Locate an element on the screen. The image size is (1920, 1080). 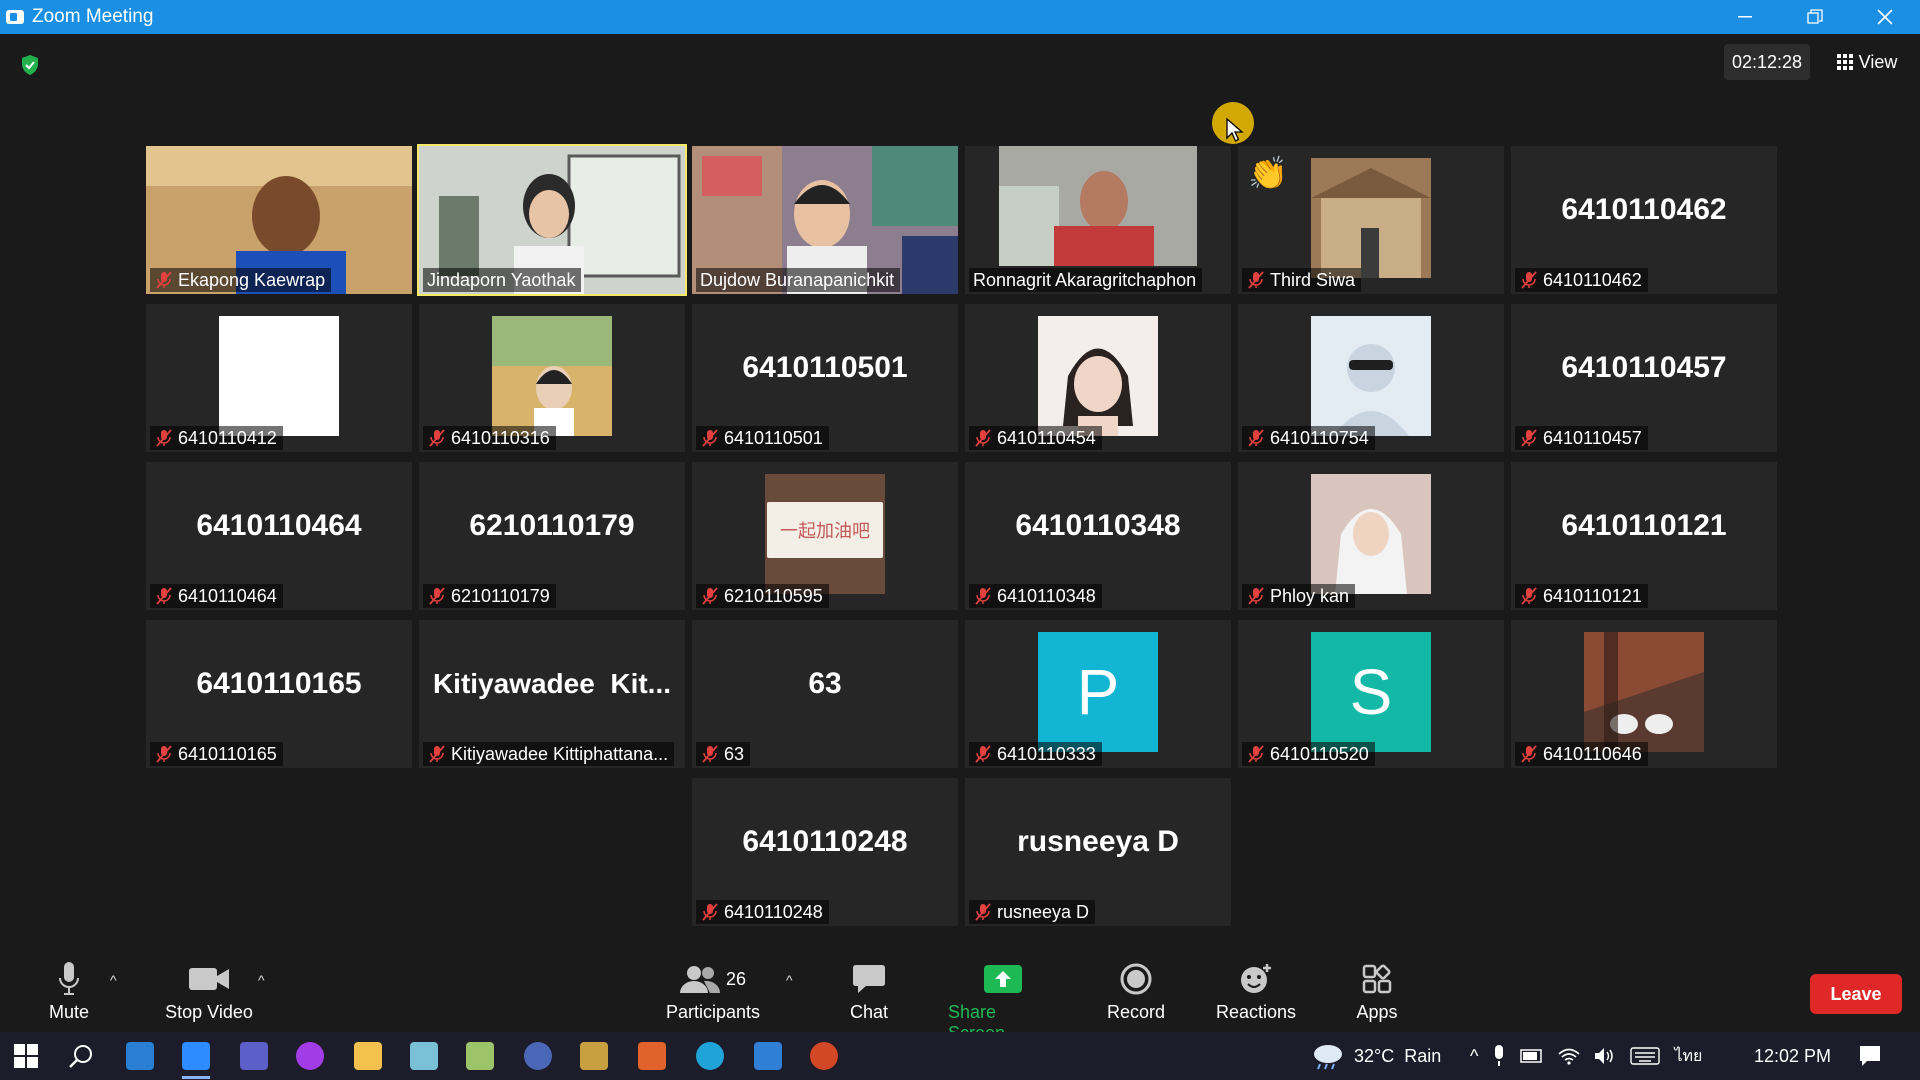
participant-display-name: 6410110248 is located at coordinates (825, 841).